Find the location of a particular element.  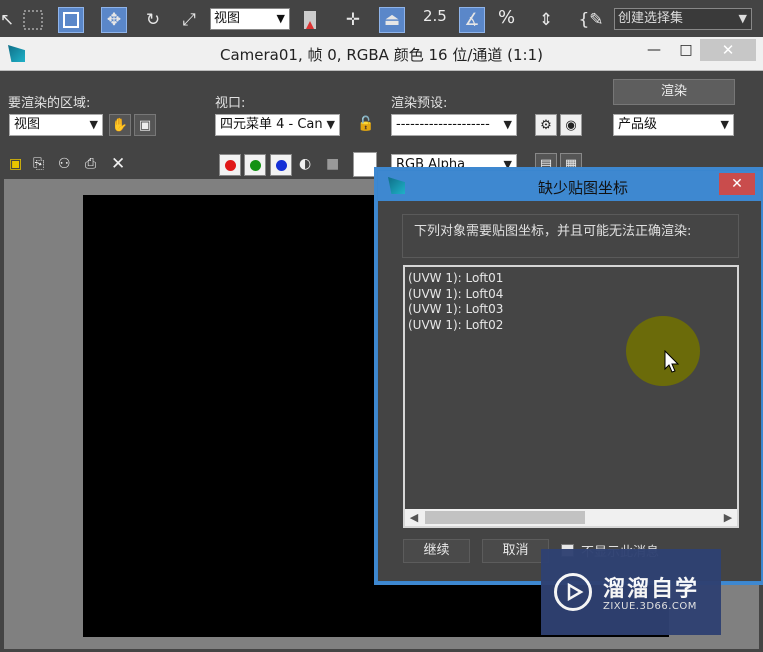

clear-icon: ✕ is located at coordinates (118, 164).